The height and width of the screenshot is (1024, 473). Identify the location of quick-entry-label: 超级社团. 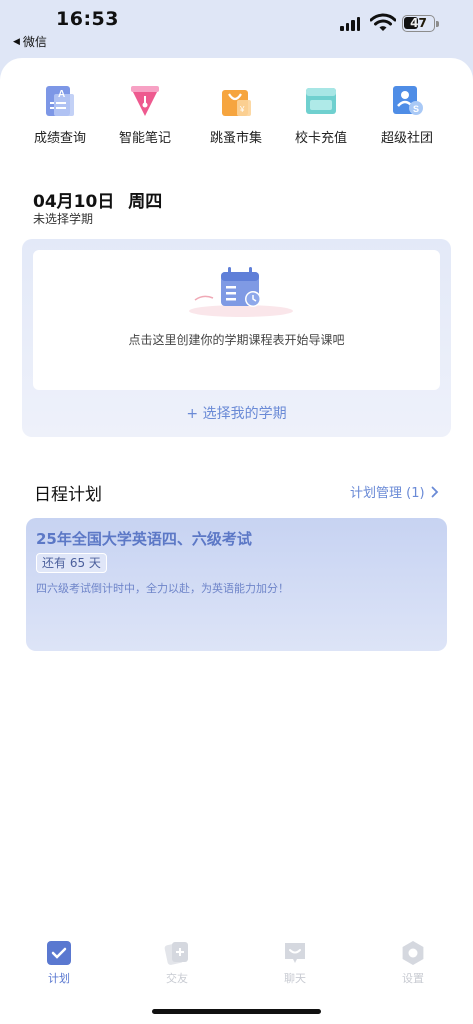
(406, 138).